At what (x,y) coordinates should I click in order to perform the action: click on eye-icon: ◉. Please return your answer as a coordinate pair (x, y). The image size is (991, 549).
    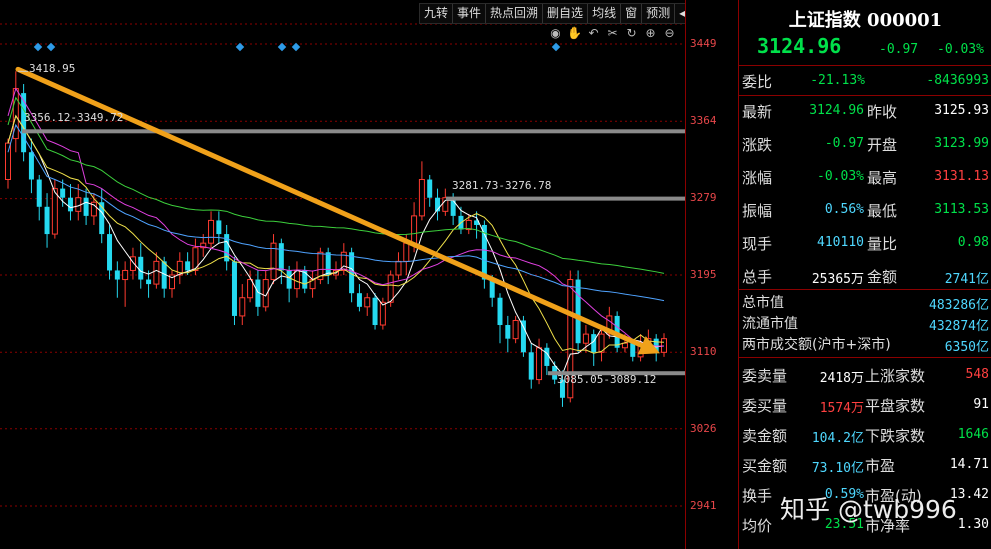
    Looking at the image, I should click on (555, 33).